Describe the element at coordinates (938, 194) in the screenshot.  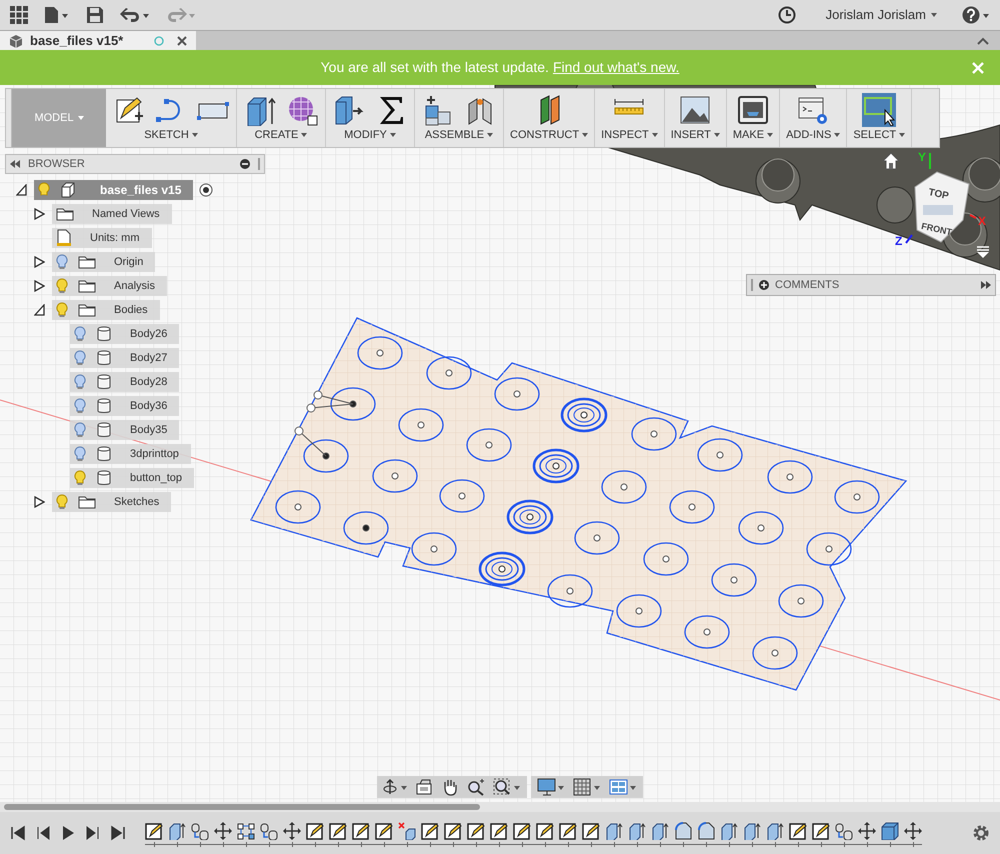
I see `cube-face-label: TOP` at that location.